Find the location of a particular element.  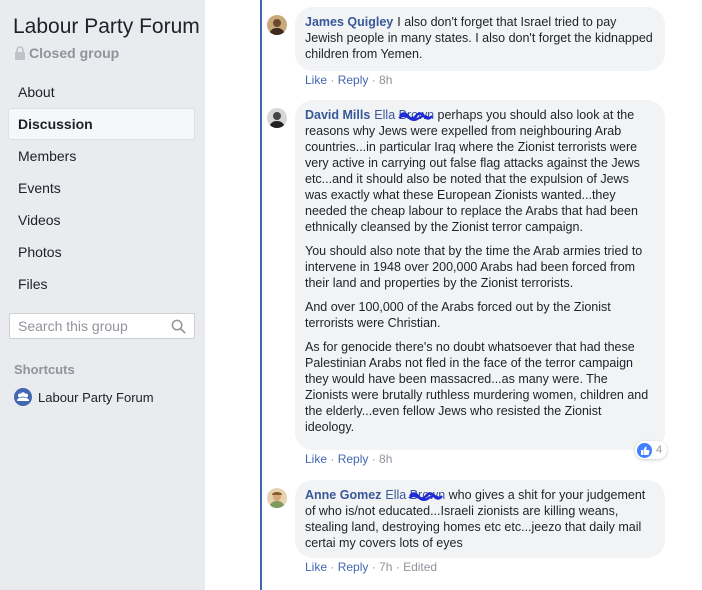

comment-timestamp: 7h is located at coordinates (385, 567).